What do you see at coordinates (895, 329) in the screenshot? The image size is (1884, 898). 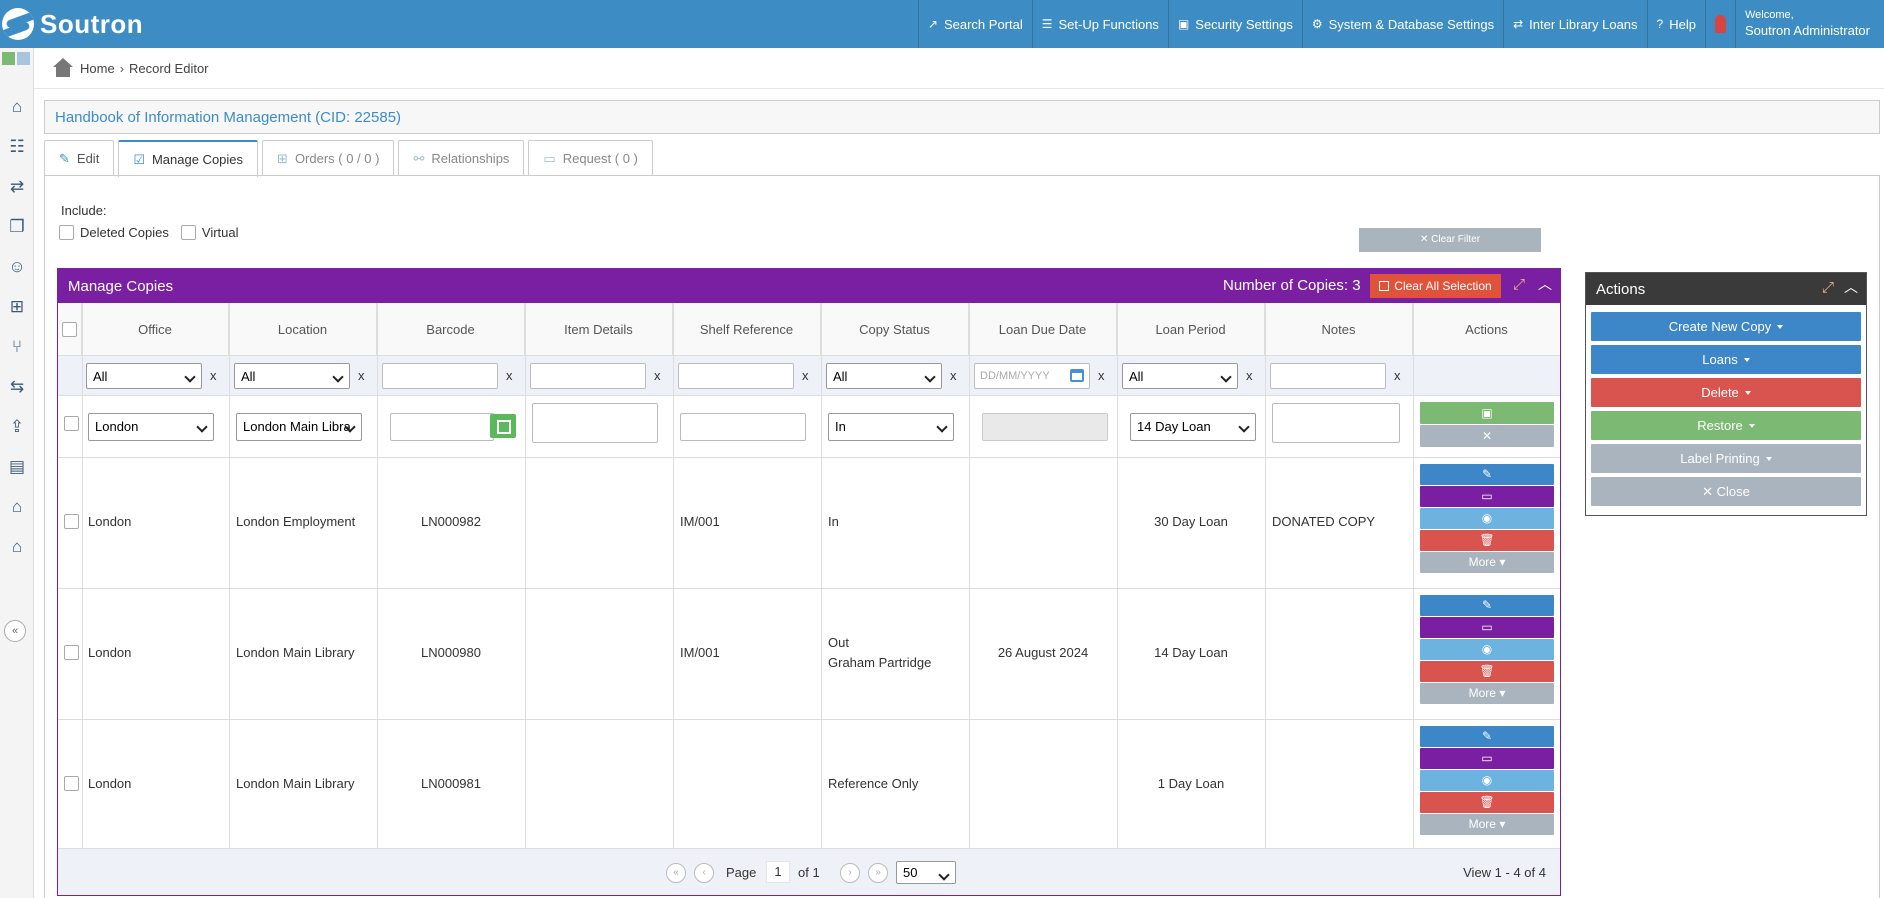 I see `column-header-copy-status: Copy Status` at bounding box center [895, 329].